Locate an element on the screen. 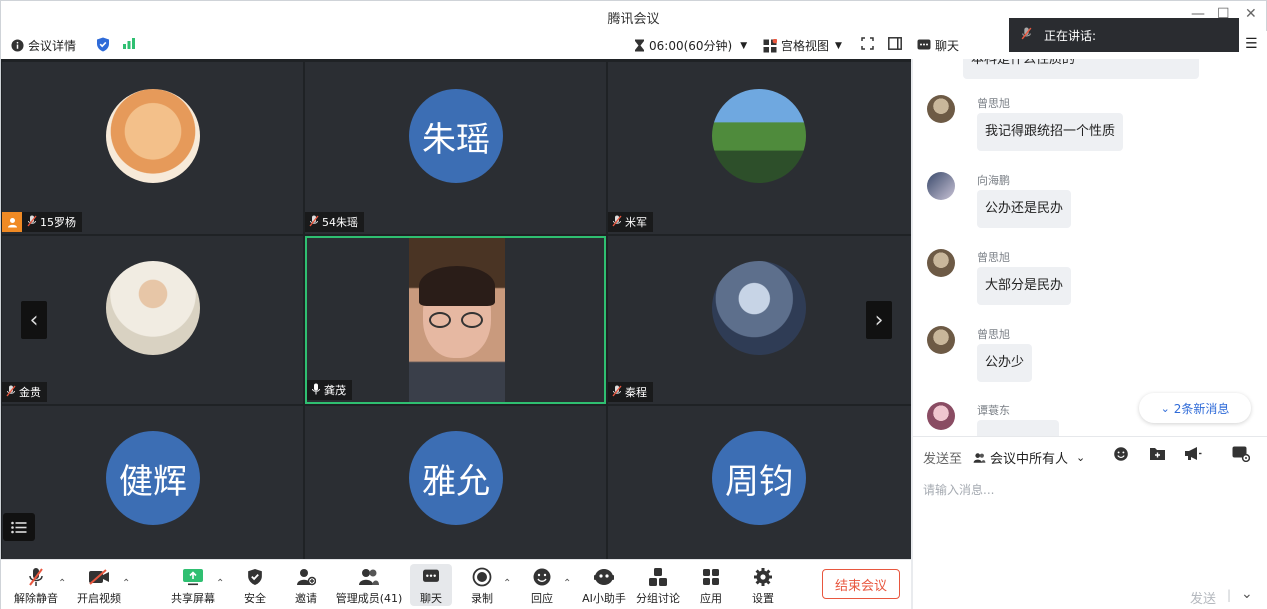 The height and width of the screenshot is (609, 1267). manage-members-label: 管理成员(41) is located at coordinates (369, 598).